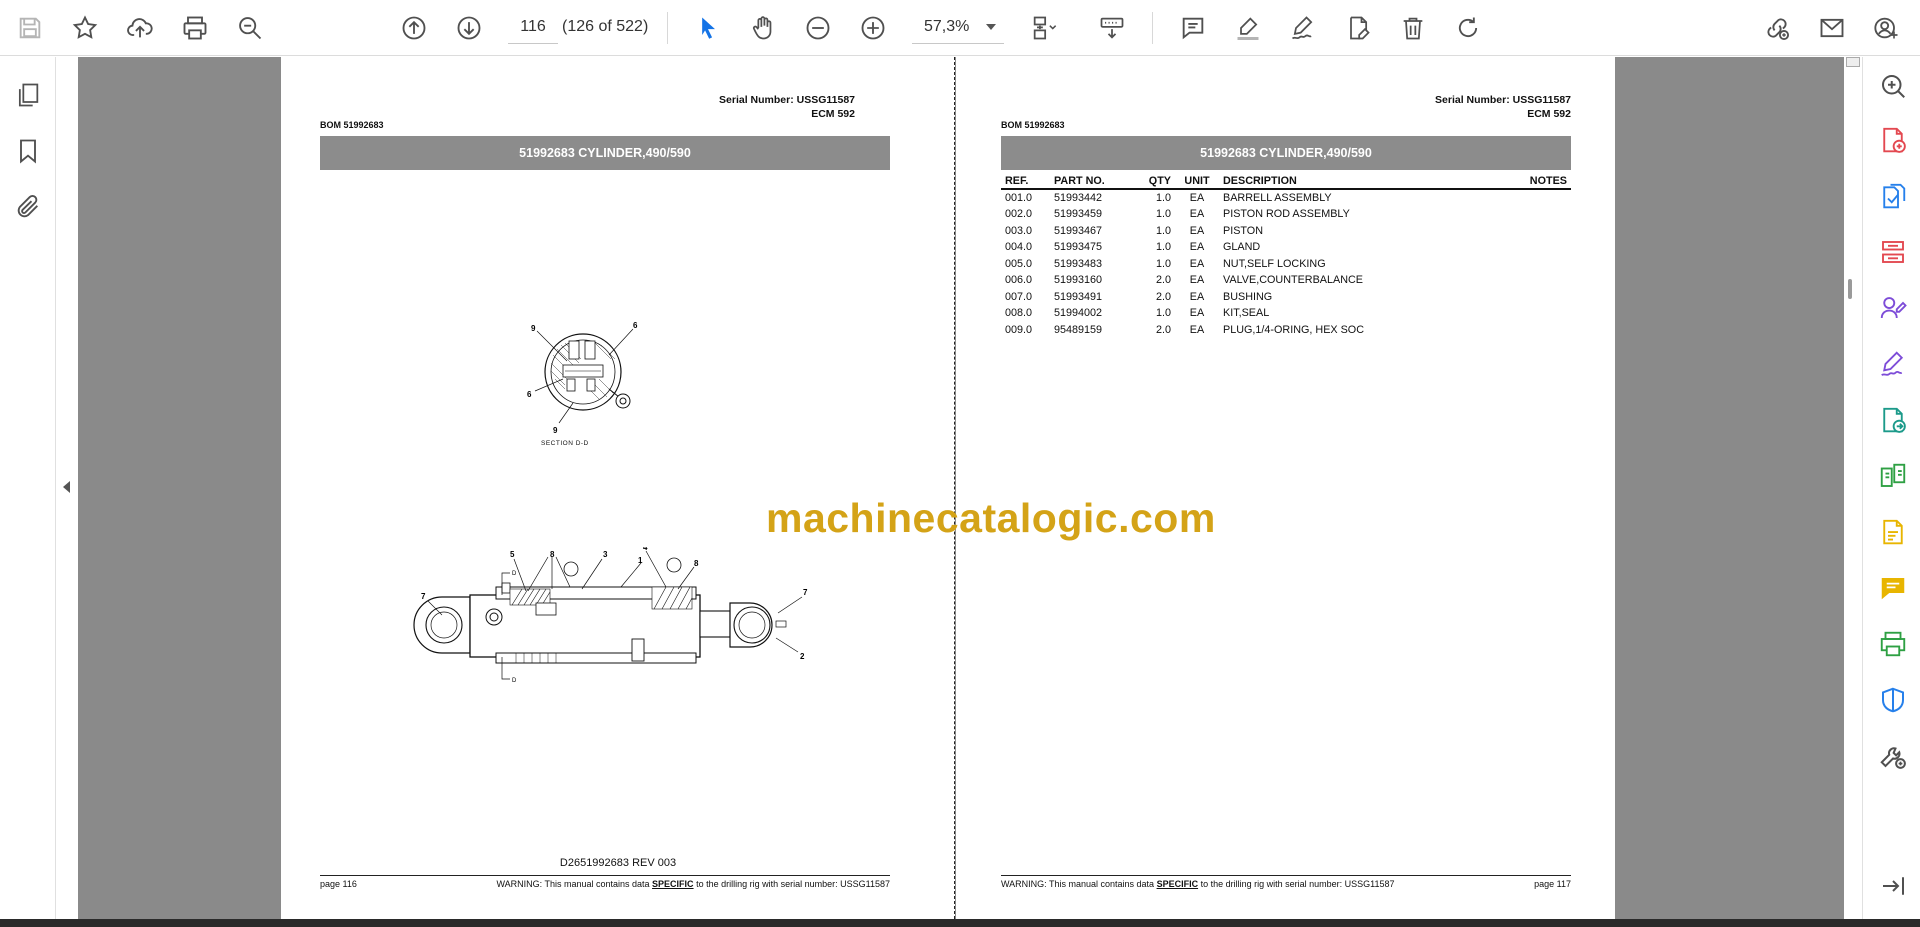  I want to click on organize-pages-icon, so click(1893, 252).